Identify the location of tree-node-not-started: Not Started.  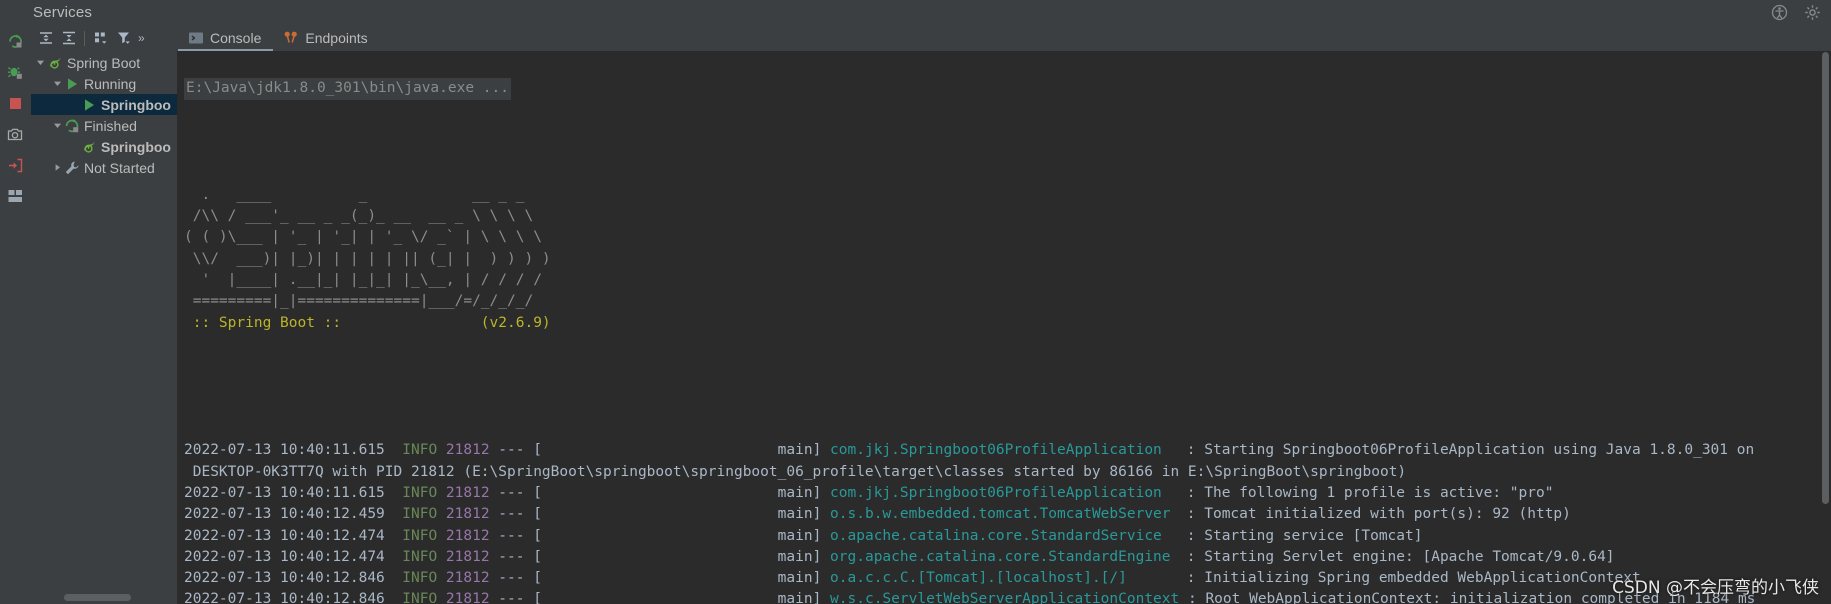
(104, 167).